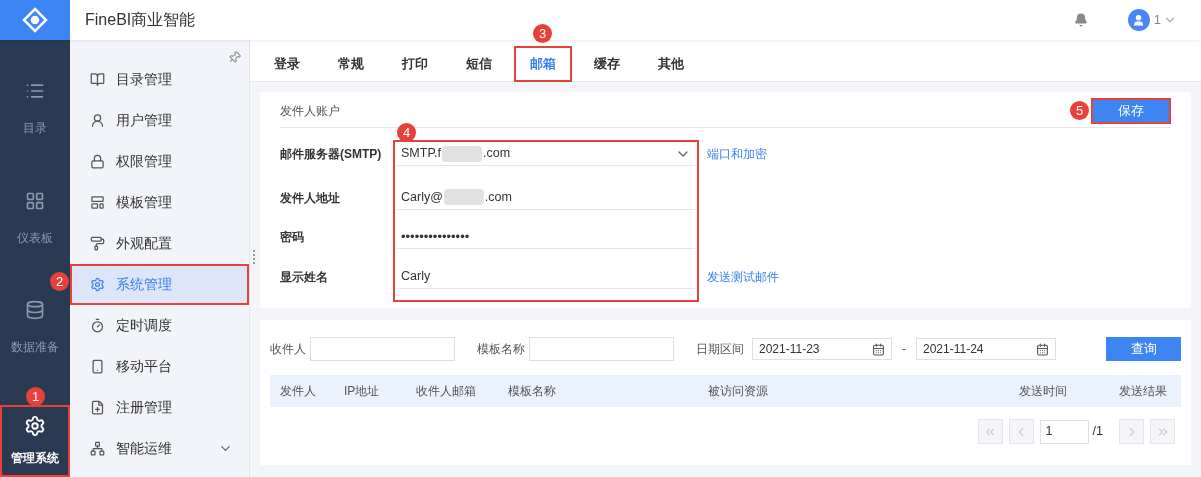 This screenshot has height=477, width=1201. What do you see at coordinates (546, 197) in the screenshot?
I see `input-field: Carly@ .com` at bounding box center [546, 197].